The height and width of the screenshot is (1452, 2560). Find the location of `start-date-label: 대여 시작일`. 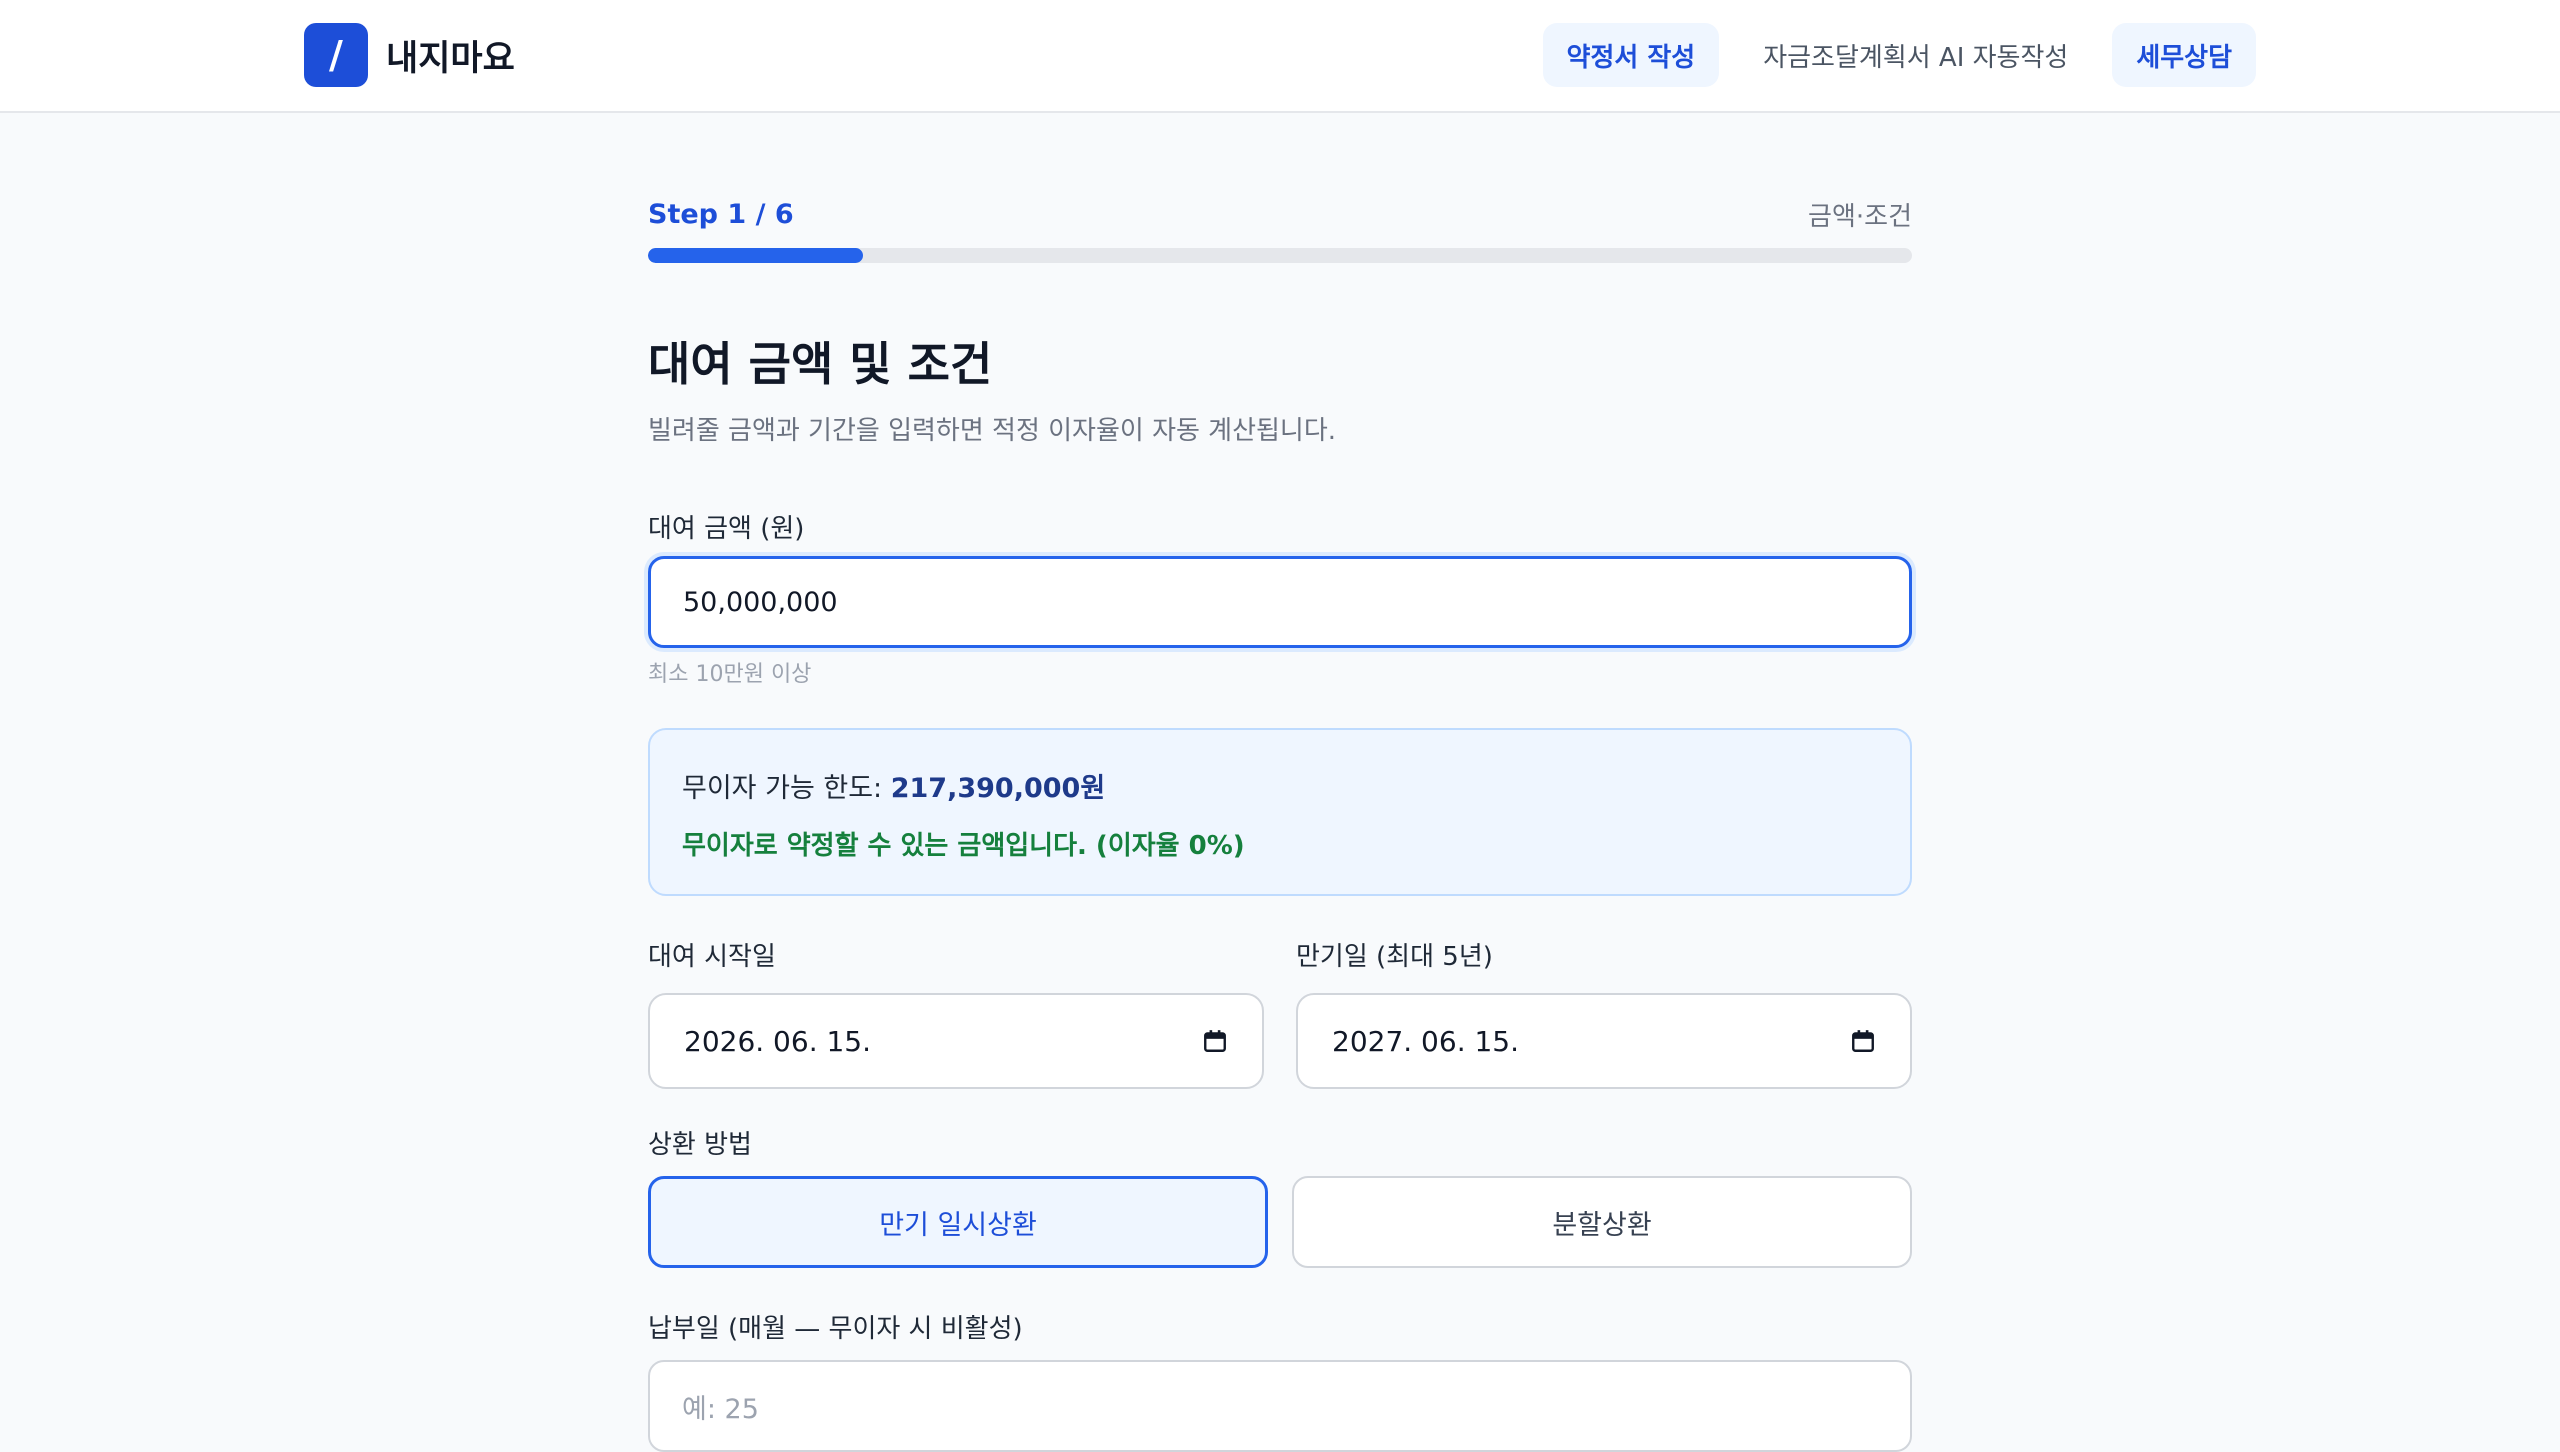

start-date-label: 대여 시작일 is located at coordinates (712, 957).